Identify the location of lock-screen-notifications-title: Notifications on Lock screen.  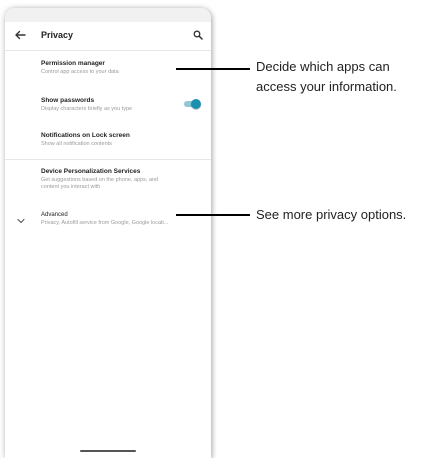
(85, 135).